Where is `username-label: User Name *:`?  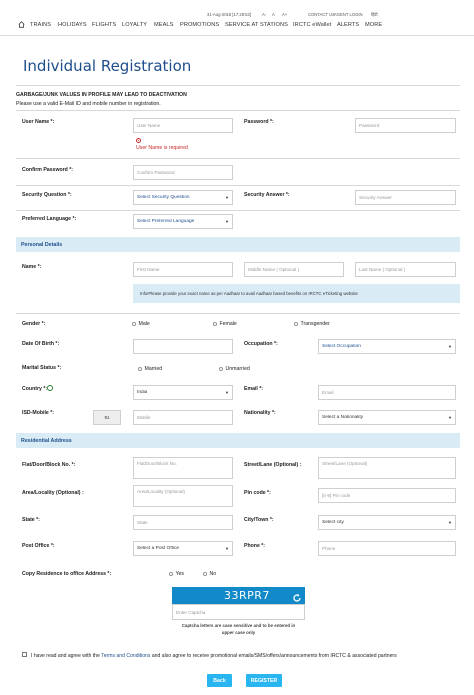 username-label: User Name *: is located at coordinates (38, 122).